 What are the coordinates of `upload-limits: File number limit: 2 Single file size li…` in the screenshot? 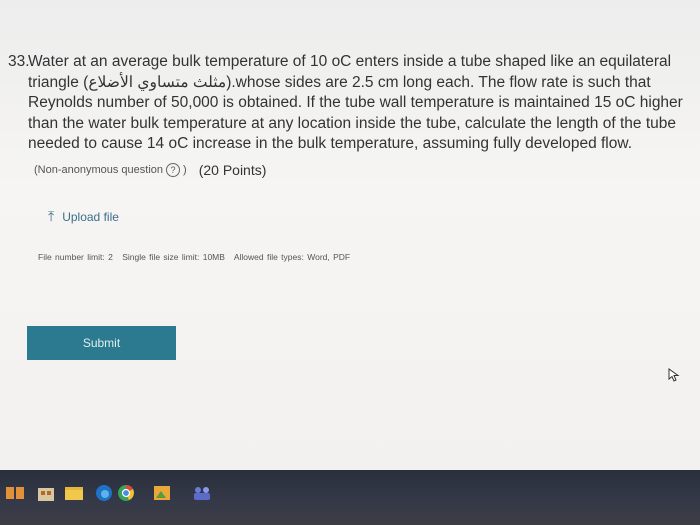 It's located at (197, 257).